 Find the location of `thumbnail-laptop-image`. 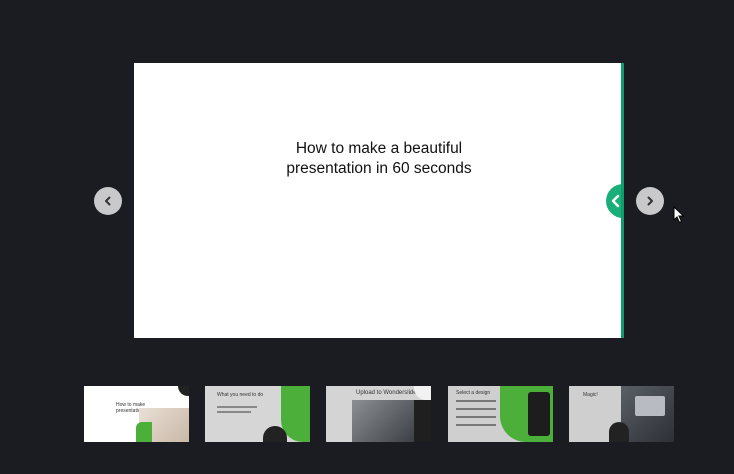

thumbnail-laptop-image is located at coordinates (650, 406).